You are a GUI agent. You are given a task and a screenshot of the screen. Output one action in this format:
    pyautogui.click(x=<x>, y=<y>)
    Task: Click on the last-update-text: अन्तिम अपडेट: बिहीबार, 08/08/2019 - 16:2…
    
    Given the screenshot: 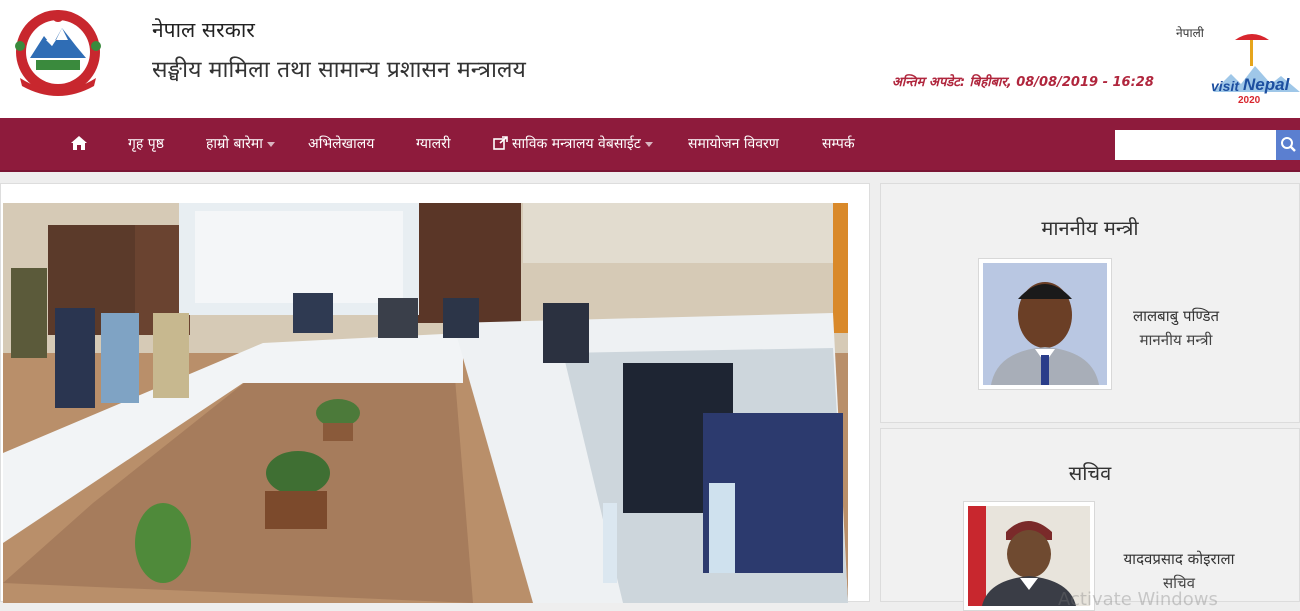 What is the action you would take?
    pyautogui.click(x=1023, y=82)
    